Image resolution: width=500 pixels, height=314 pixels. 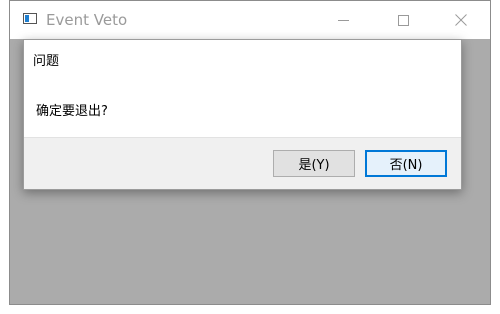 I want to click on dialog-message: 确定要退出?, so click(x=72, y=111).